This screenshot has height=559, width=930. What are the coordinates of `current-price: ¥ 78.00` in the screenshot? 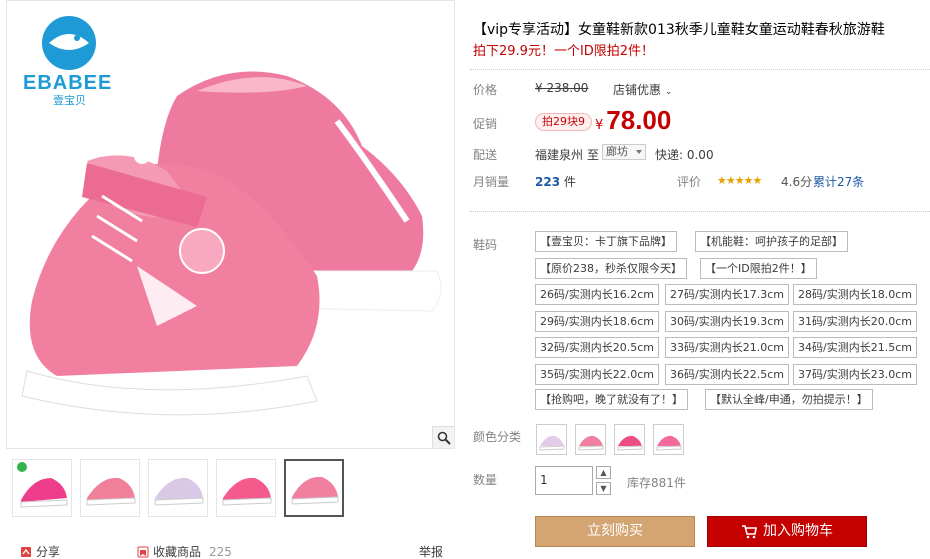 It's located at (633, 120).